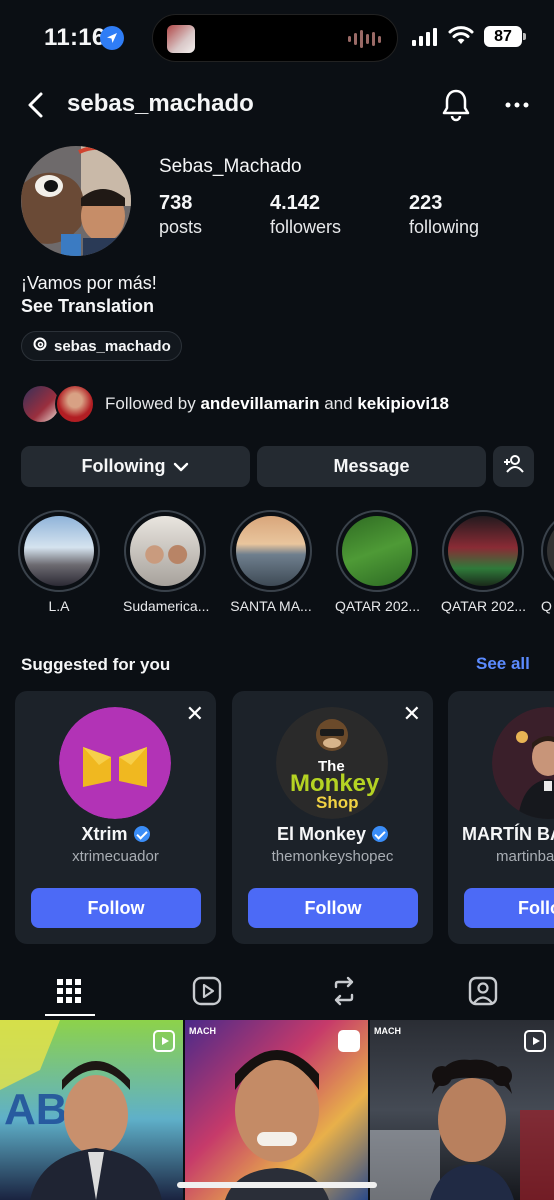 This screenshot has width=554, height=1200. I want to click on profile-bio: ¡Vamos por más!, so click(89, 283).